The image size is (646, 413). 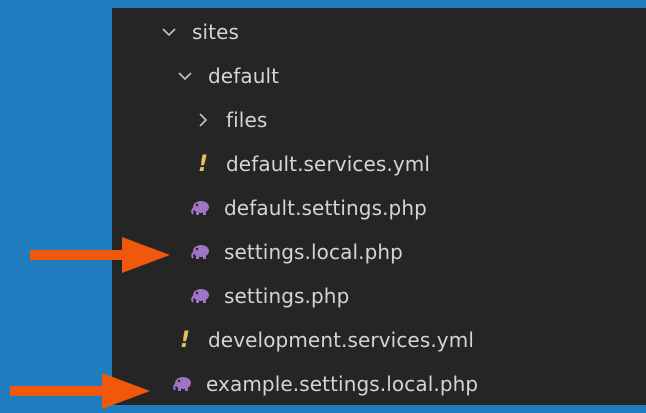 What do you see at coordinates (341, 340) in the screenshot?
I see `file-label: development.services.yml` at bounding box center [341, 340].